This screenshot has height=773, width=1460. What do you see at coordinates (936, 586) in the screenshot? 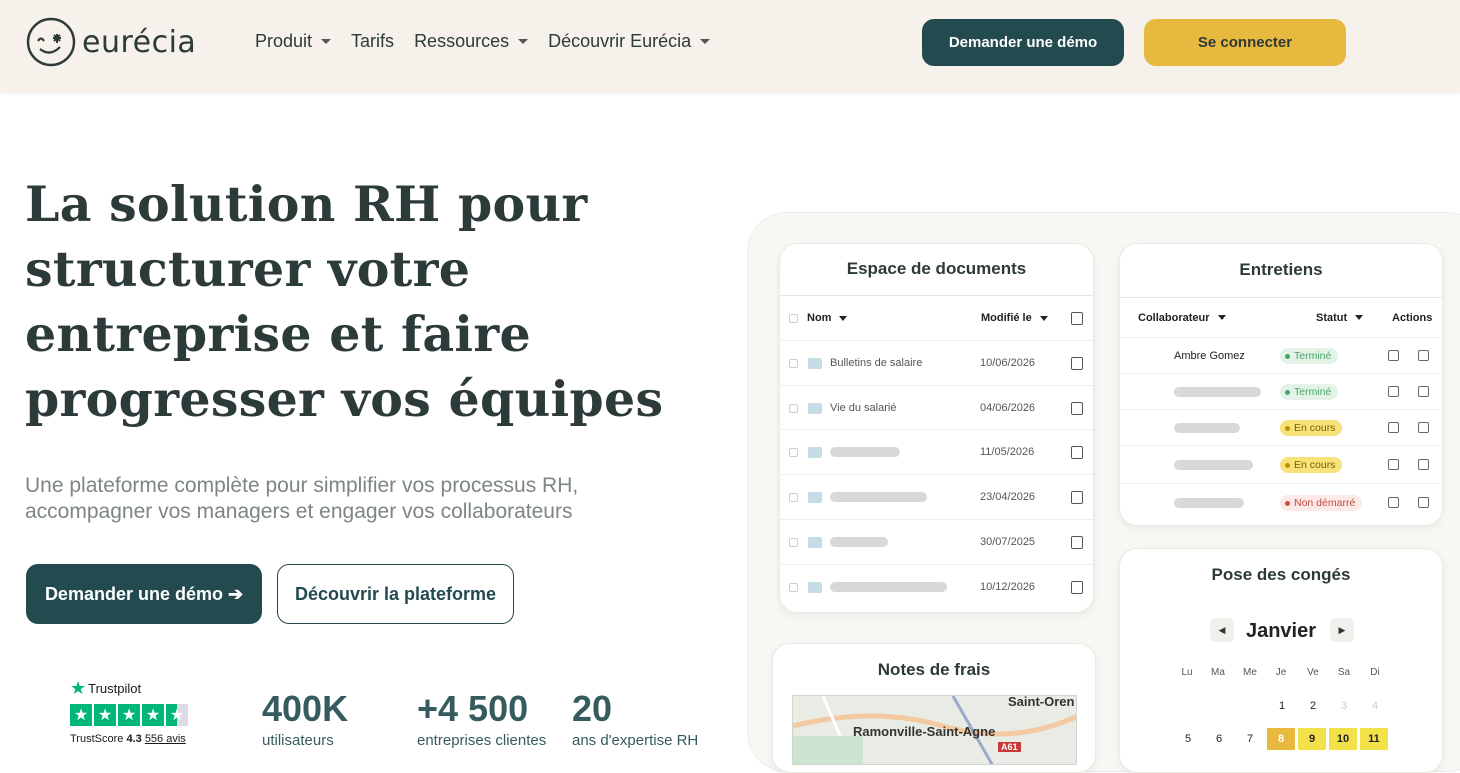
I see `table-row: 10/12/2026` at bounding box center [936, 586].